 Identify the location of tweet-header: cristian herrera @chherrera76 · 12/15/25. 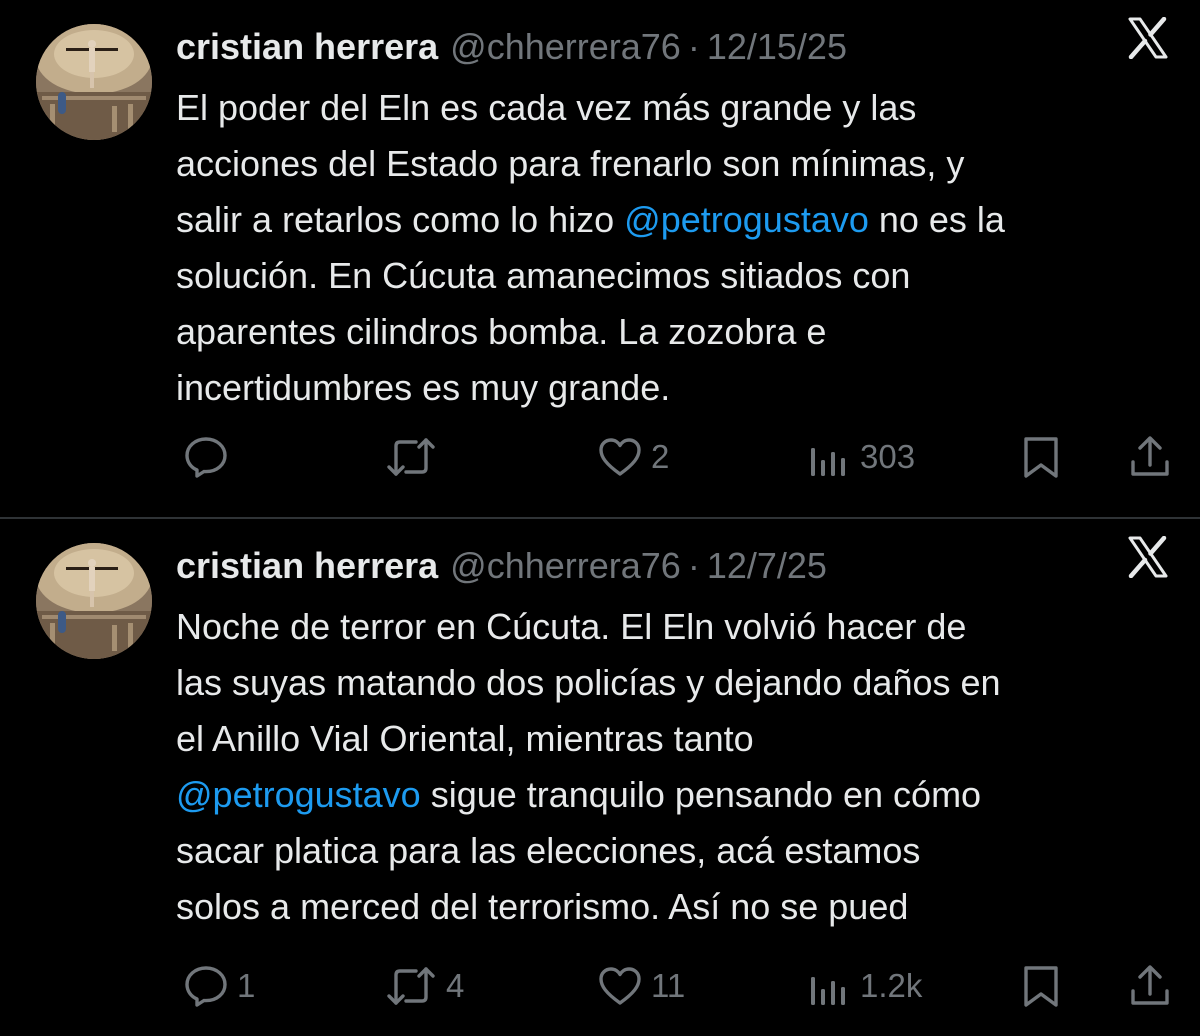
(511, 47).